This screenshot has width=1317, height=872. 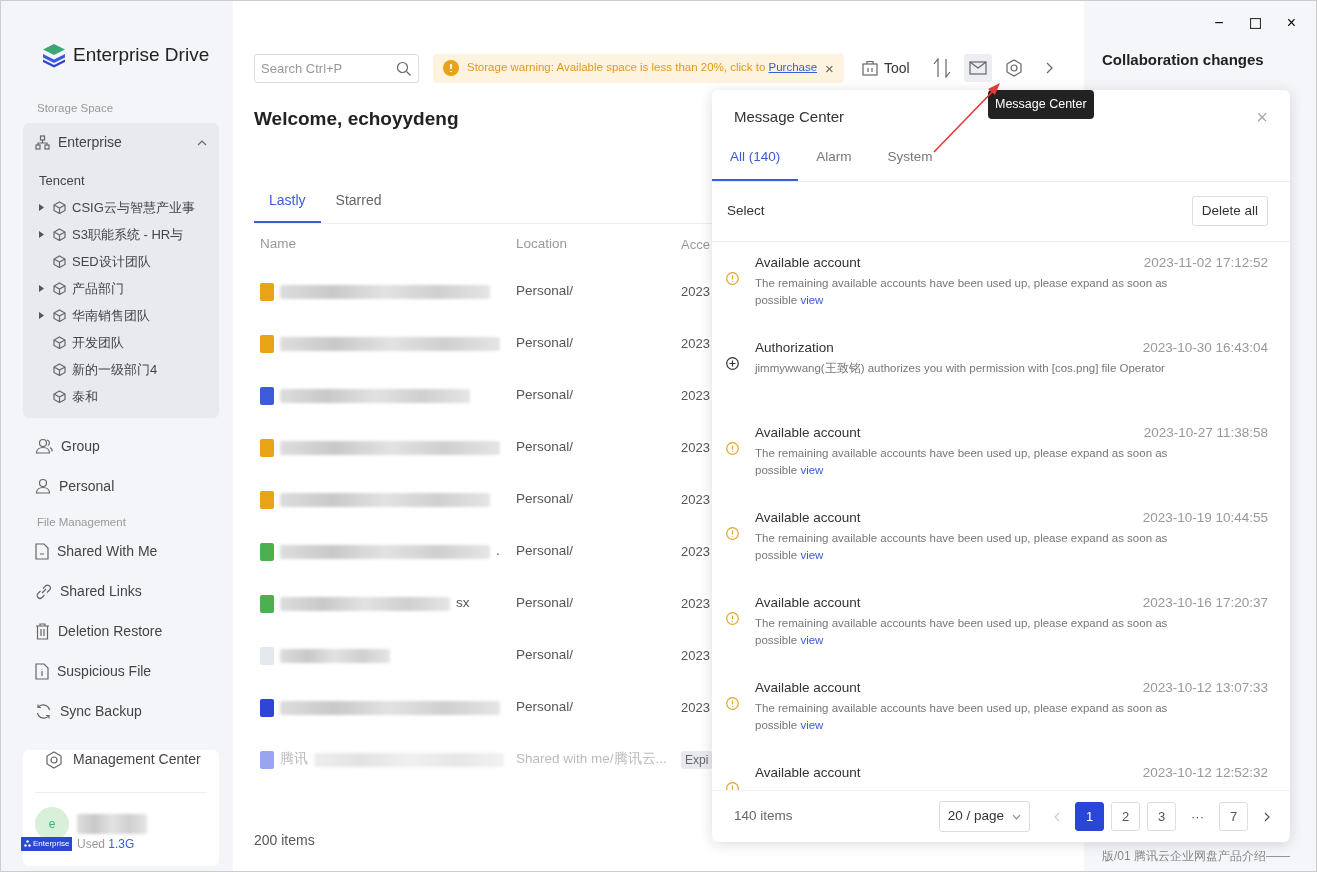 What do you see at coordinates (403, 68) in the screenshot?
I see `search-icon` at bounding box center [403, 68].